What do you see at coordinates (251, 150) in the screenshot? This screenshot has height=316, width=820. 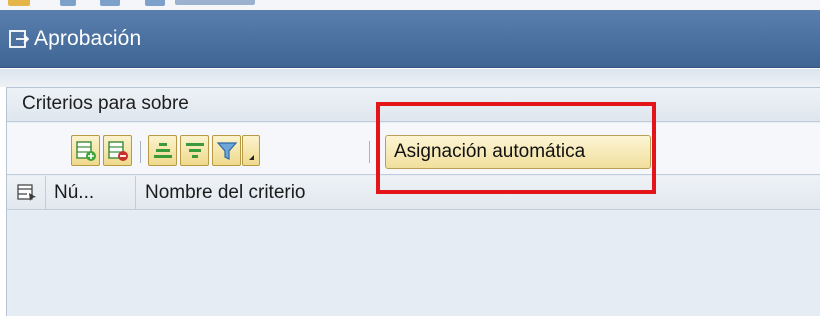 I see `filter-dropdown-button` at bounding box center [251, 150].